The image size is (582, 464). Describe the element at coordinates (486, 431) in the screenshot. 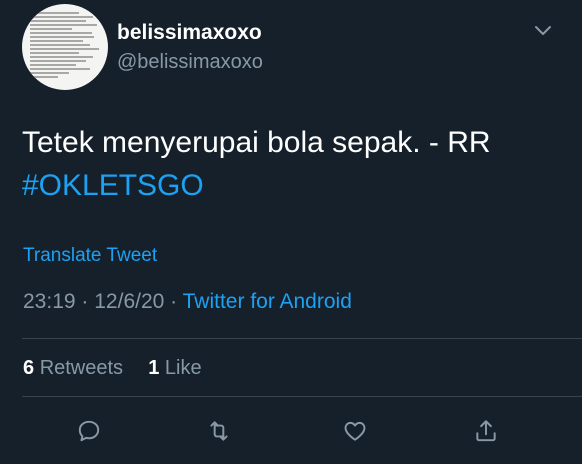

I see `share-icon` at that location.